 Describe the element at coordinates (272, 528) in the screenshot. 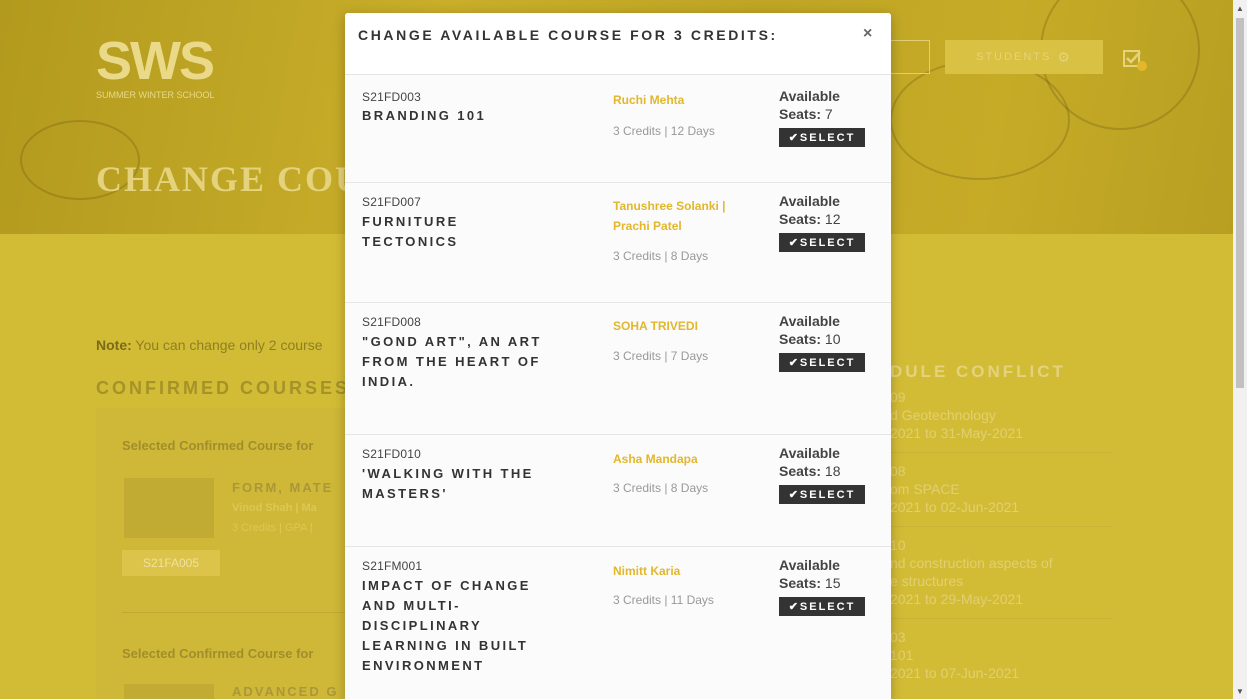

I see `confirmed-course-meta: 3 Credits | GPA |` at that location.